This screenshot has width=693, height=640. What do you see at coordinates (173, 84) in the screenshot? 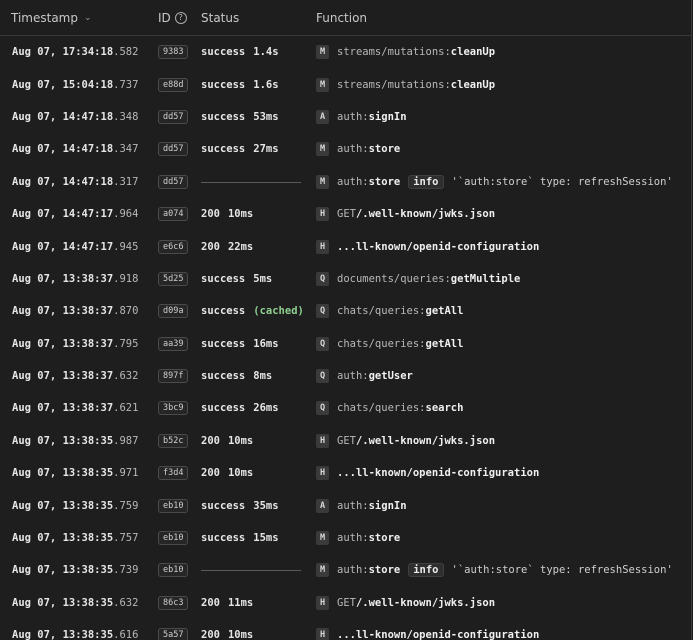
I see `request-id-badge: e88d` at bounding box center [173, 84].